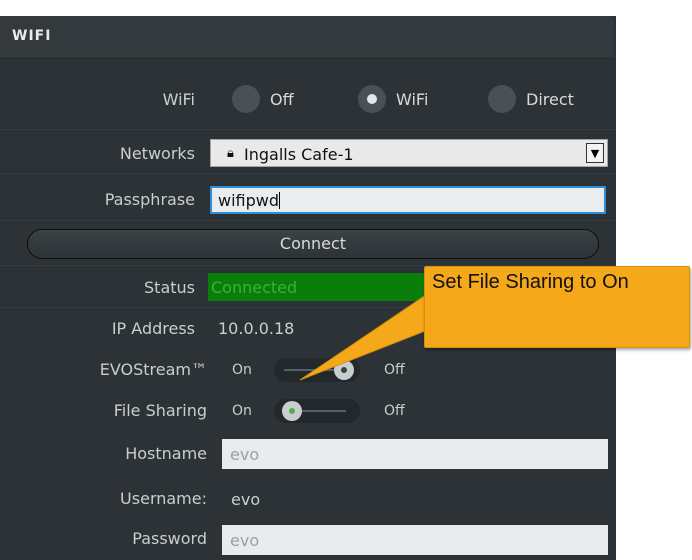 The height and width of the screenshot is (560, 692). I want to click on annotation-callout: Set File Sharing to On, so click(557, 307).